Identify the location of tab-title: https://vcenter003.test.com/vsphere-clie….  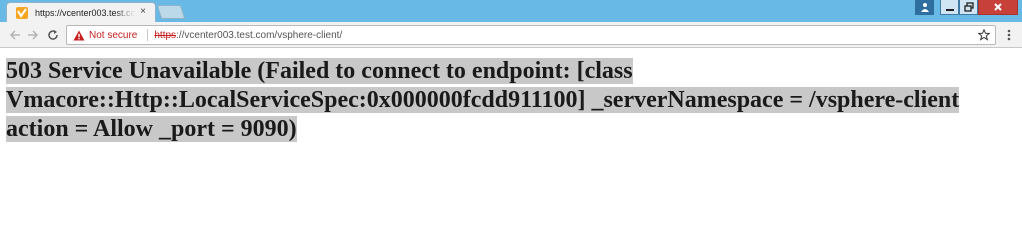
(85, 12).